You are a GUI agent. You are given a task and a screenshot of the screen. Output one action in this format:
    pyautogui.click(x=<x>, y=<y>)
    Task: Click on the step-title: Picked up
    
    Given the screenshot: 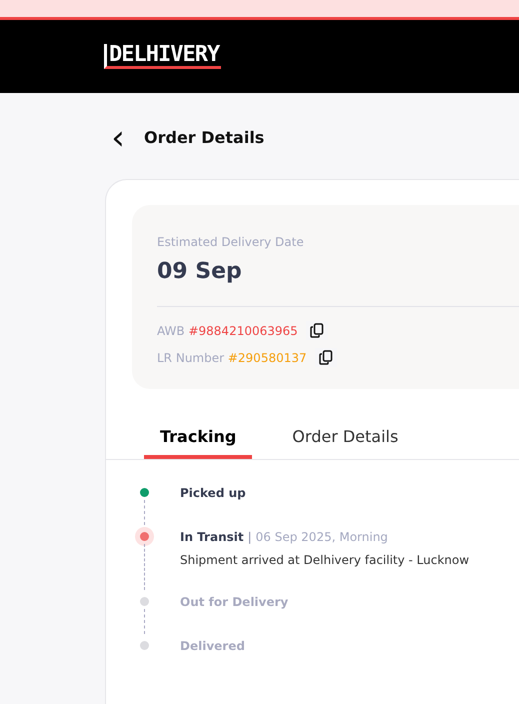 What is the action you would take?
    pyautogui.click(x=213, y=493)
    